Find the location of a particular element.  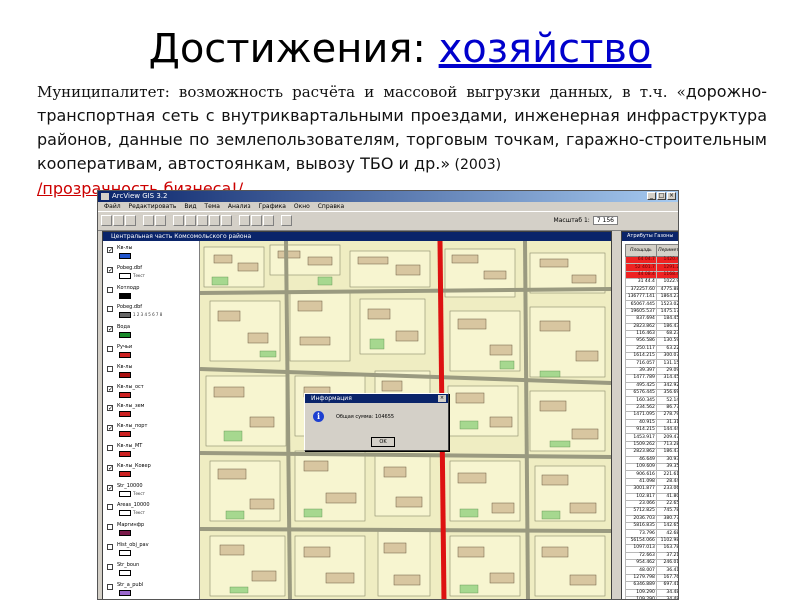

query-button is located at coordinates (256, 220).